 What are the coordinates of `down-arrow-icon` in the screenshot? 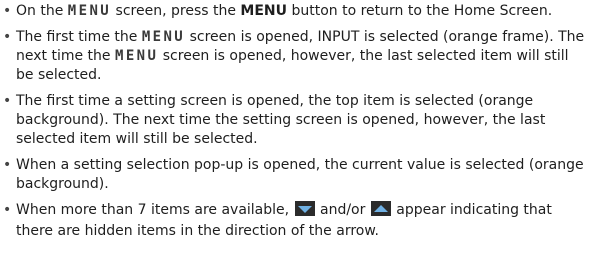 It's located at (304, 211).